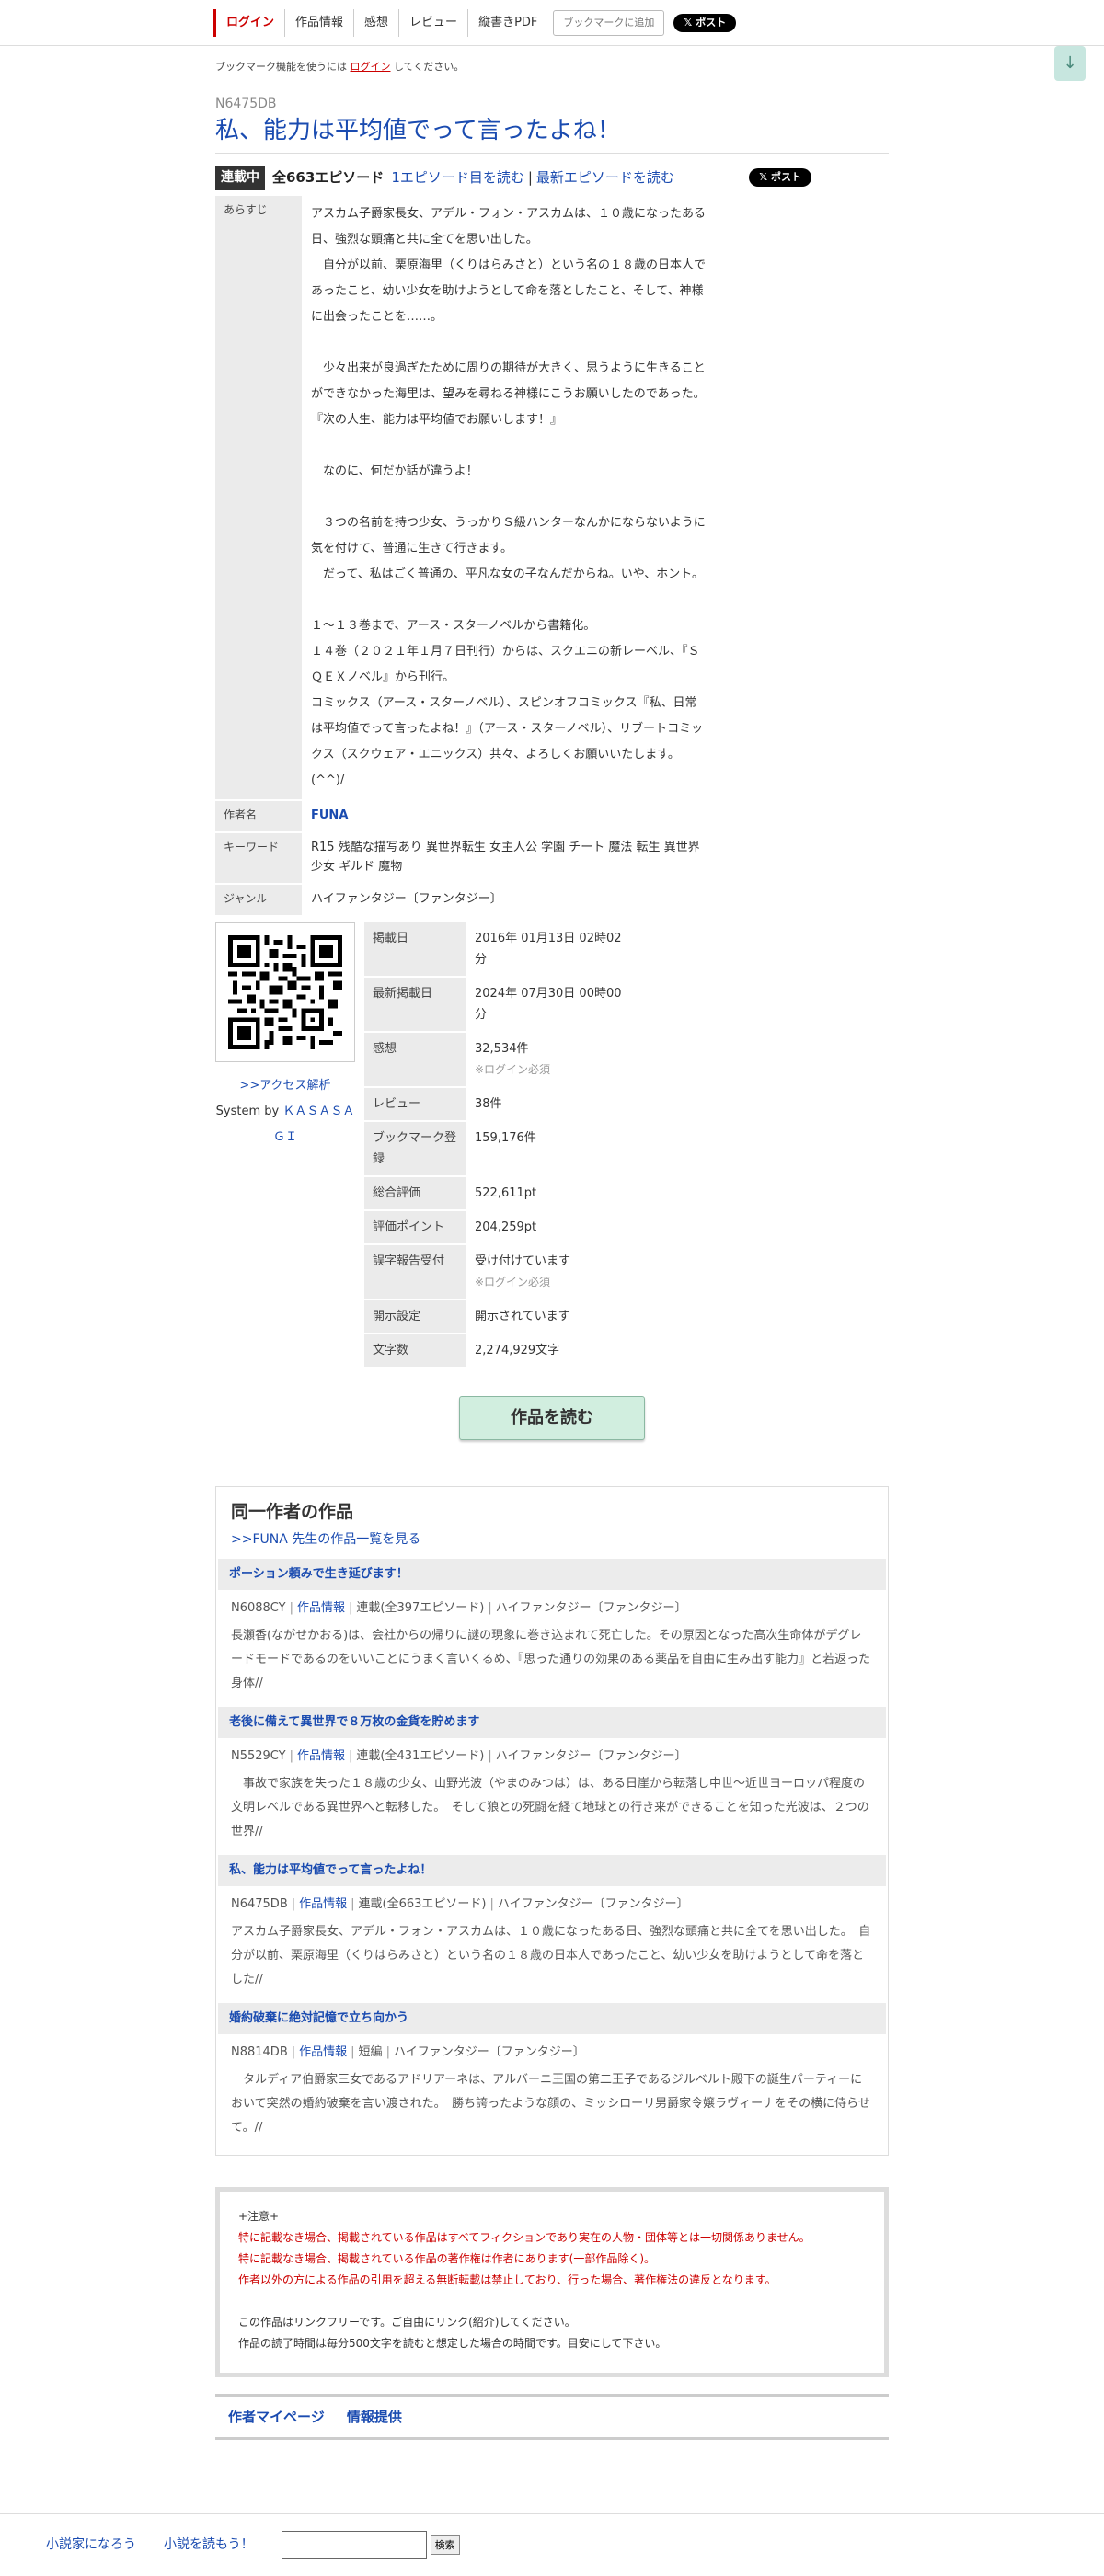  I want to click on scroll-down-button: ↓, so click(1070, 63).